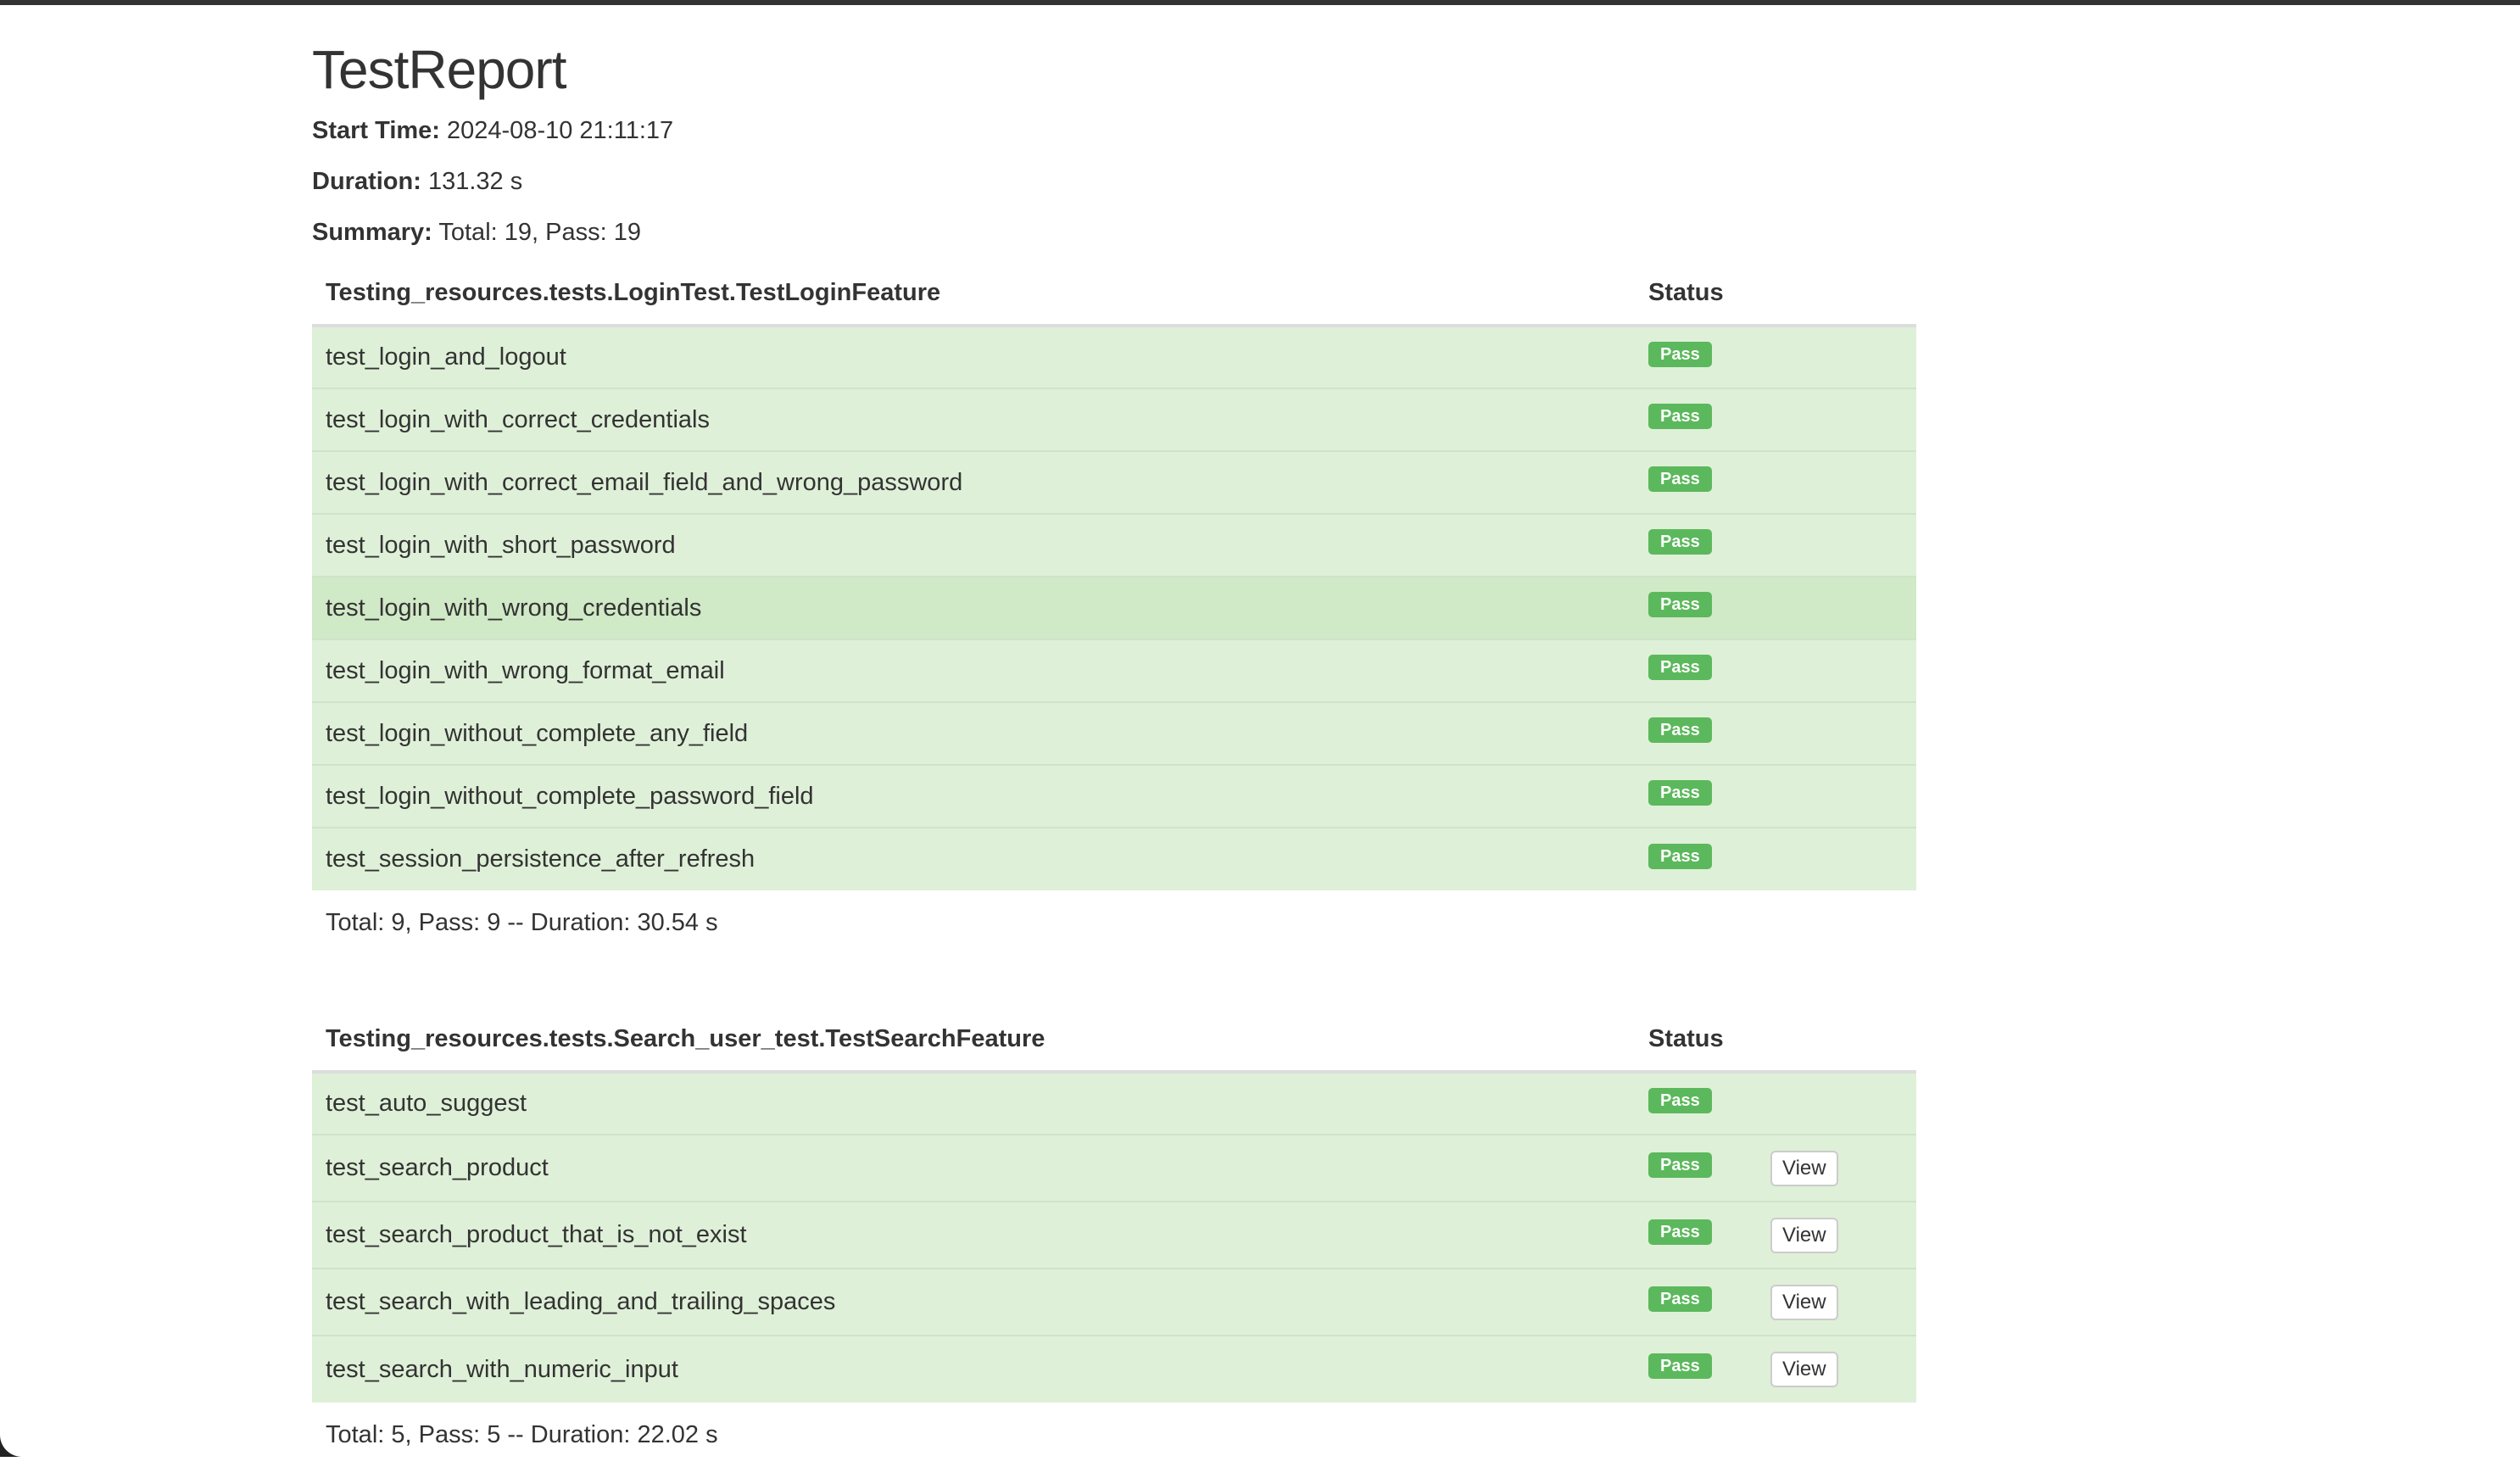 The height and width of the screenshot is (1467, 2520). I want to click on start-time-value: 2024-08-10 21:11:17, so click(560, 130).